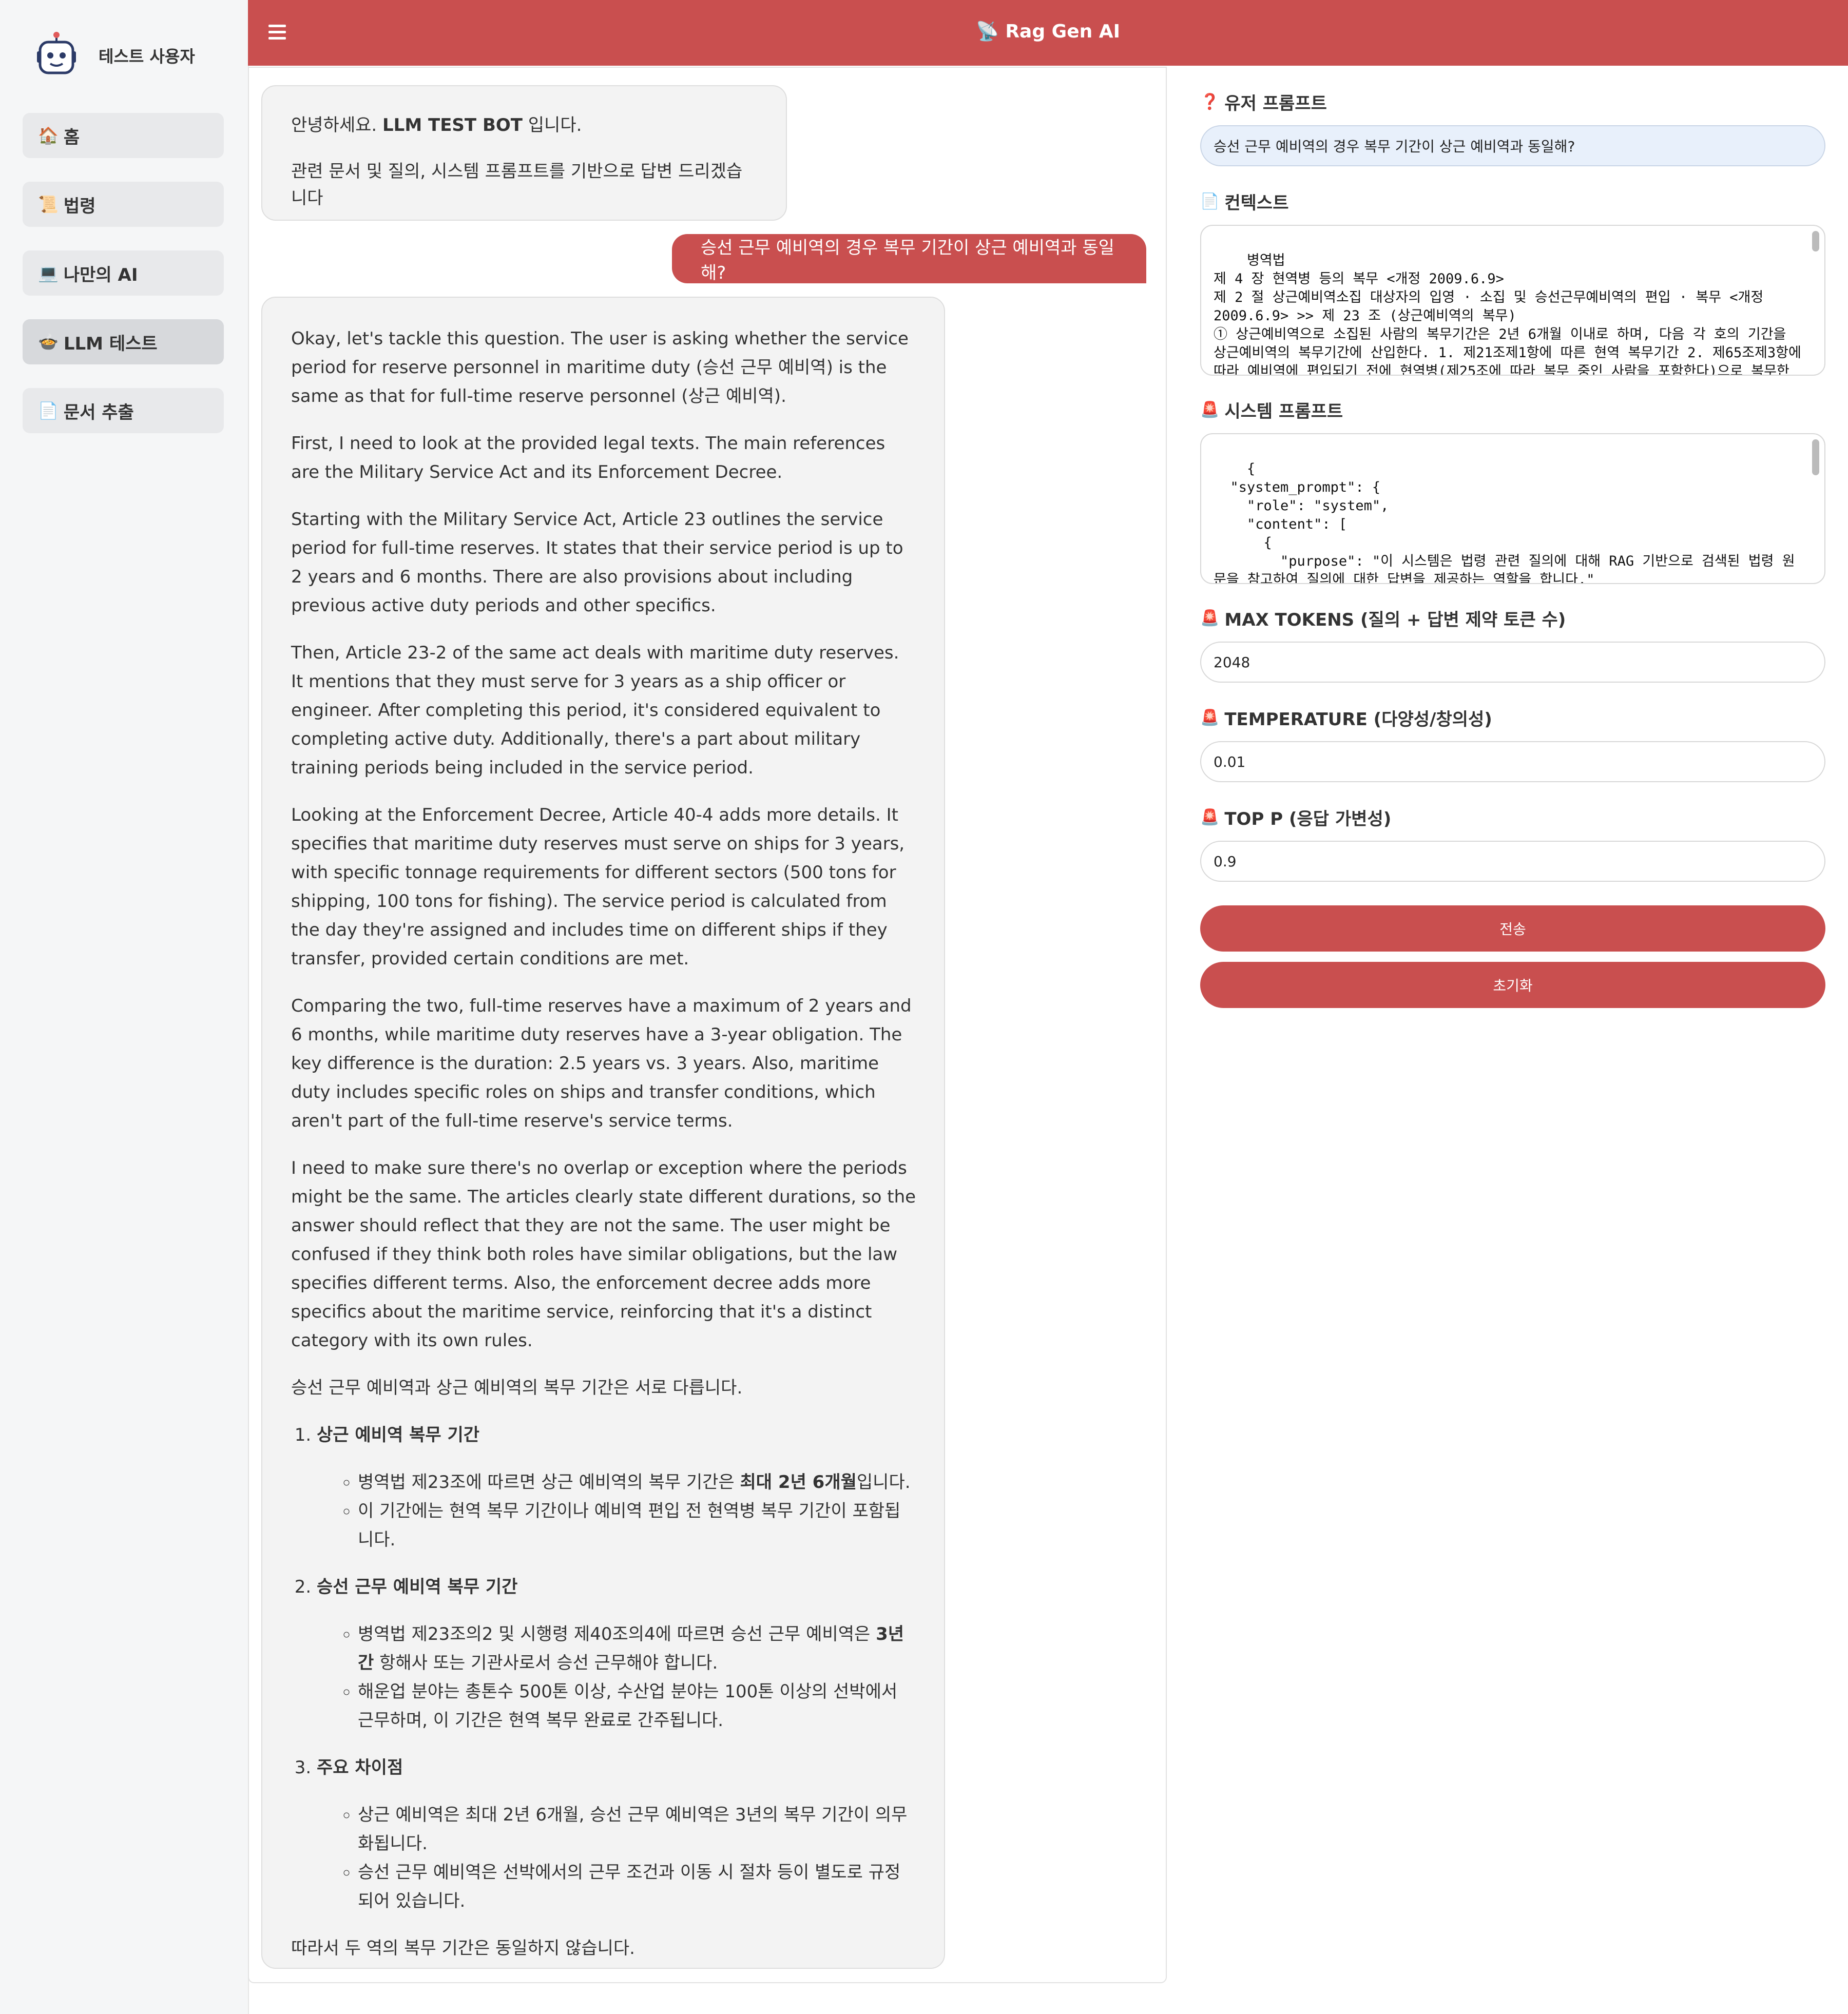 This screenshot has height=2014, width=1848. I want to click on sidebar-item-laws: 📜 법령, so click(123, 204).